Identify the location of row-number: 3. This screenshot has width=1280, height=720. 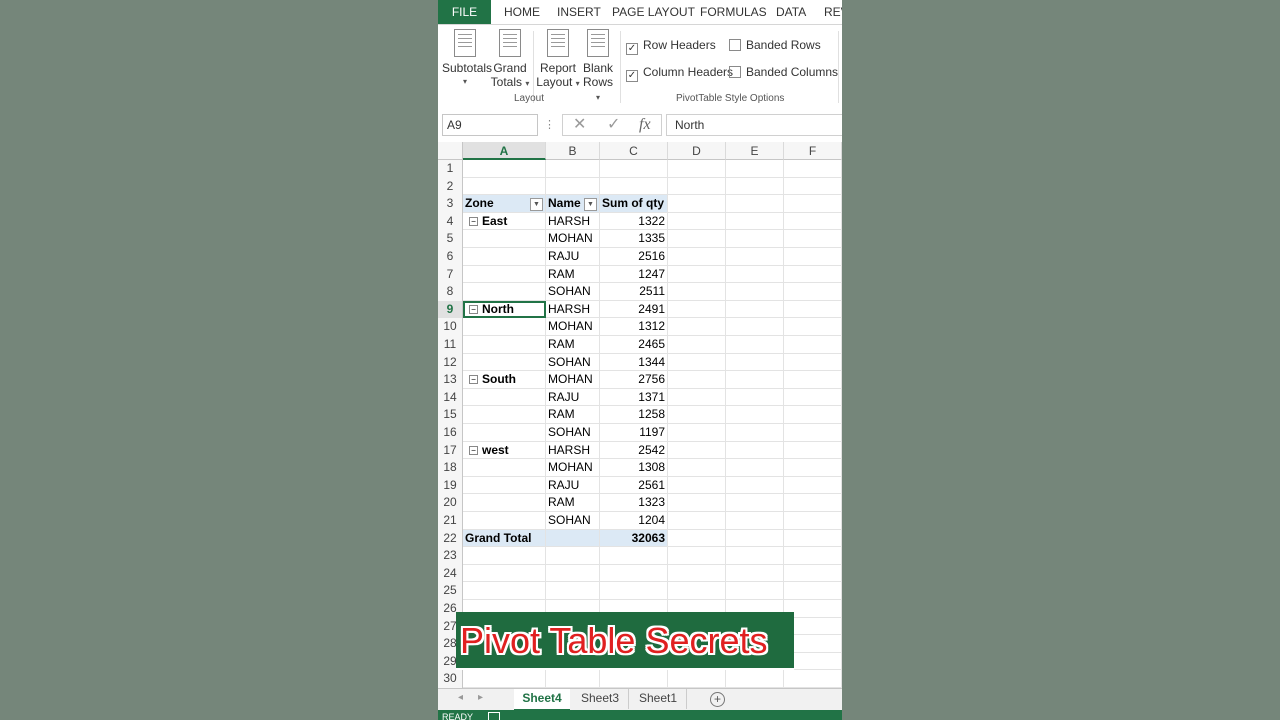
(450, 204).